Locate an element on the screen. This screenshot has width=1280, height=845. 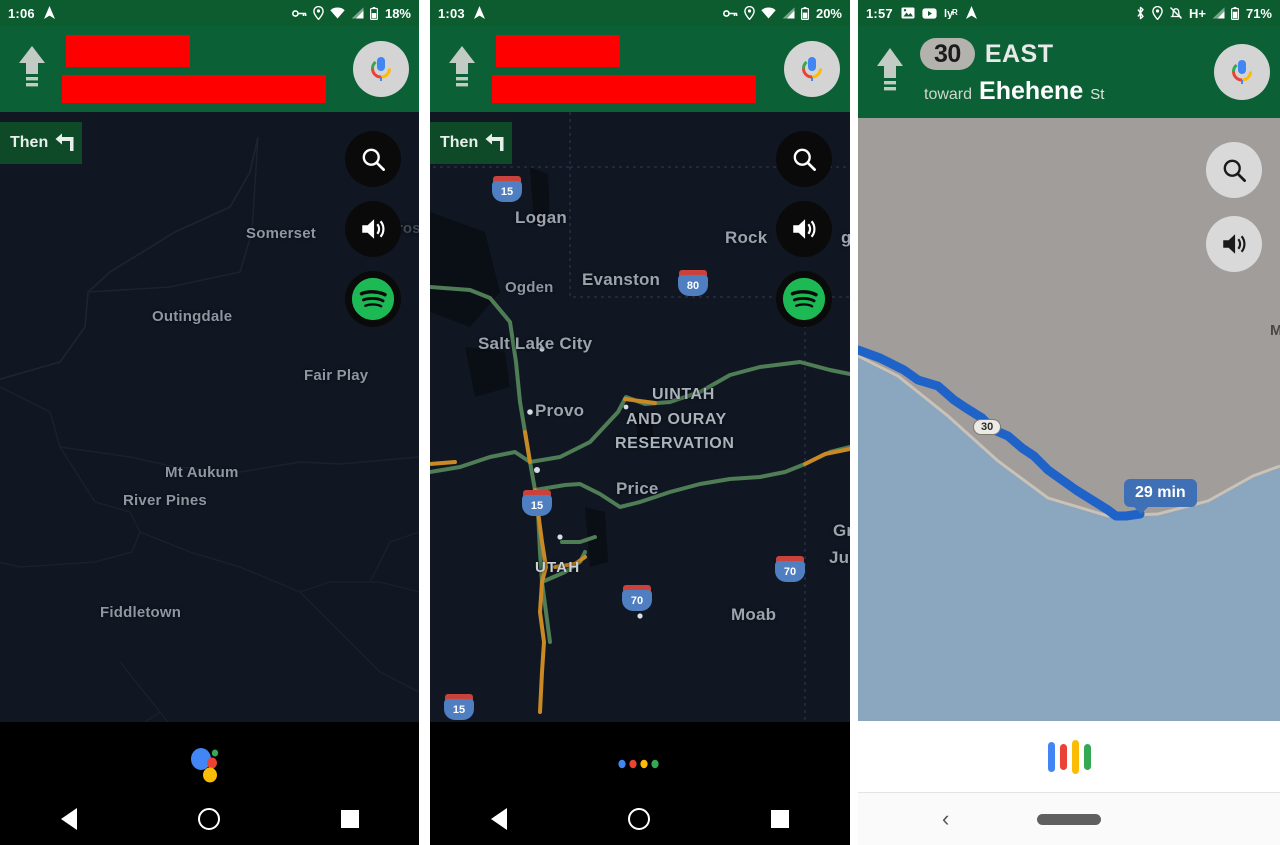
battery-percent: 71% is located at coordinates (1258, 13).